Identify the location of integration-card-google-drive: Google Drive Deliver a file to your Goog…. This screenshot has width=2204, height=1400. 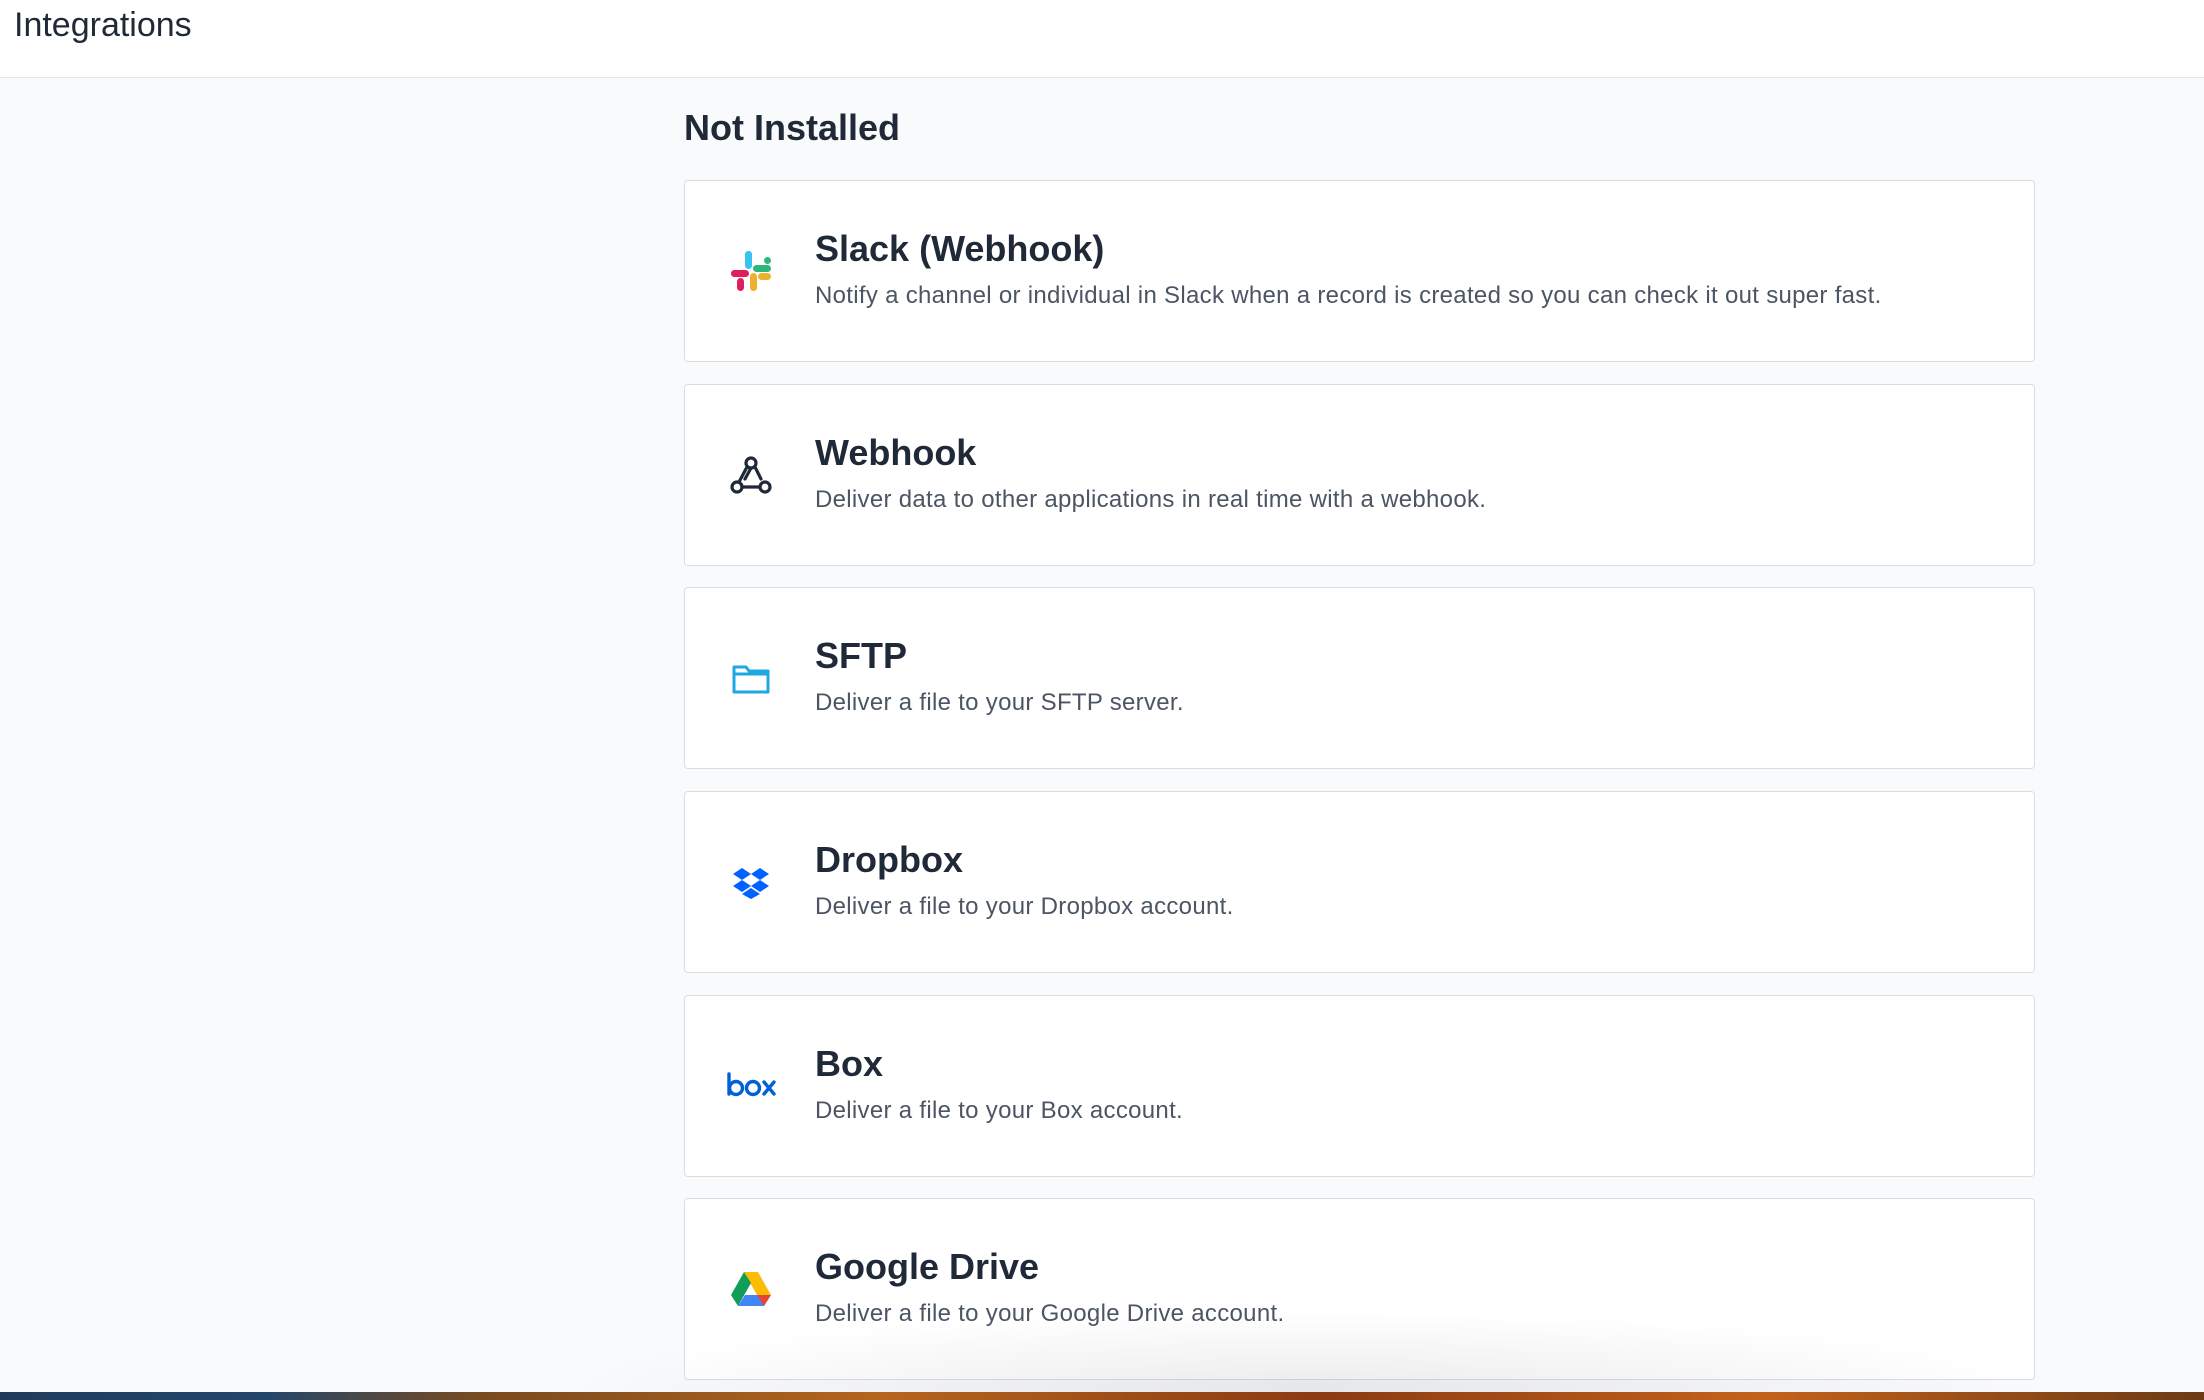
(1359, 1289).